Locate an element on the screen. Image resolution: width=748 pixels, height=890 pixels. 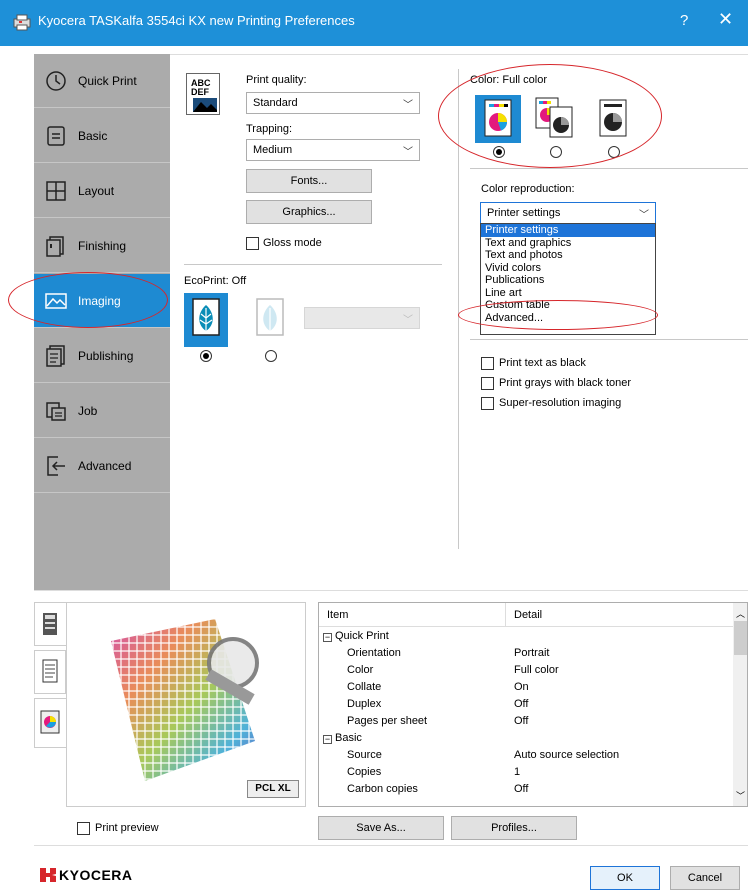
ecoprint-off-option is located at coordinates (270, 320).